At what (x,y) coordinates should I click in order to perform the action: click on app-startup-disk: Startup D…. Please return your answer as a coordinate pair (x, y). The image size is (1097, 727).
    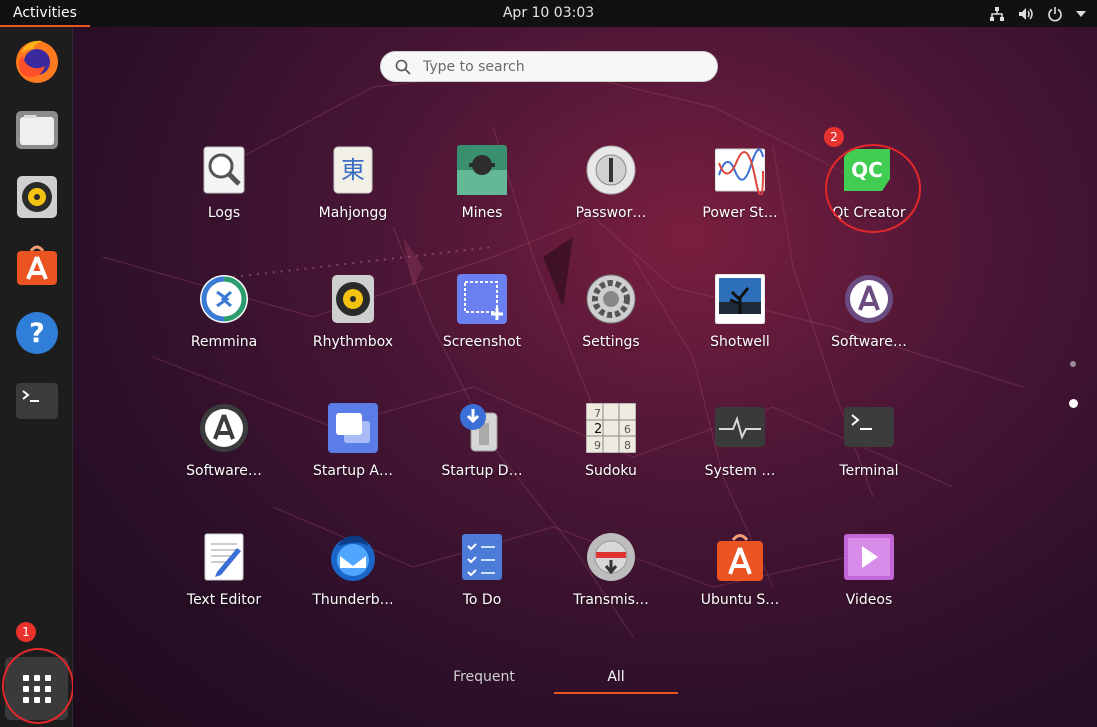
    Looking at the image, I should click on (482, 453).